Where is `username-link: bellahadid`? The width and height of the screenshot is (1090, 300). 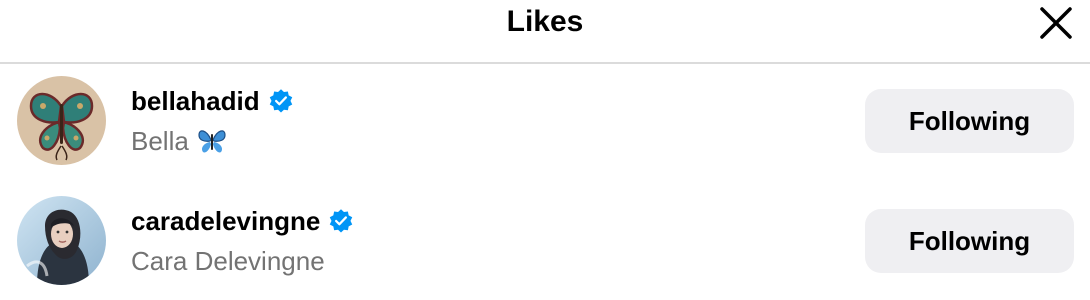 username-link: bellahadid is located at coordinates (212, 101).